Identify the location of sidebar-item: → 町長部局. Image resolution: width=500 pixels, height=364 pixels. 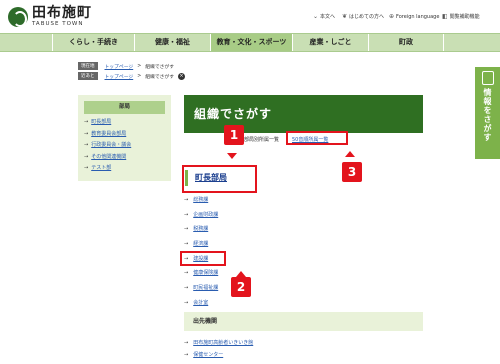
(107, 122).